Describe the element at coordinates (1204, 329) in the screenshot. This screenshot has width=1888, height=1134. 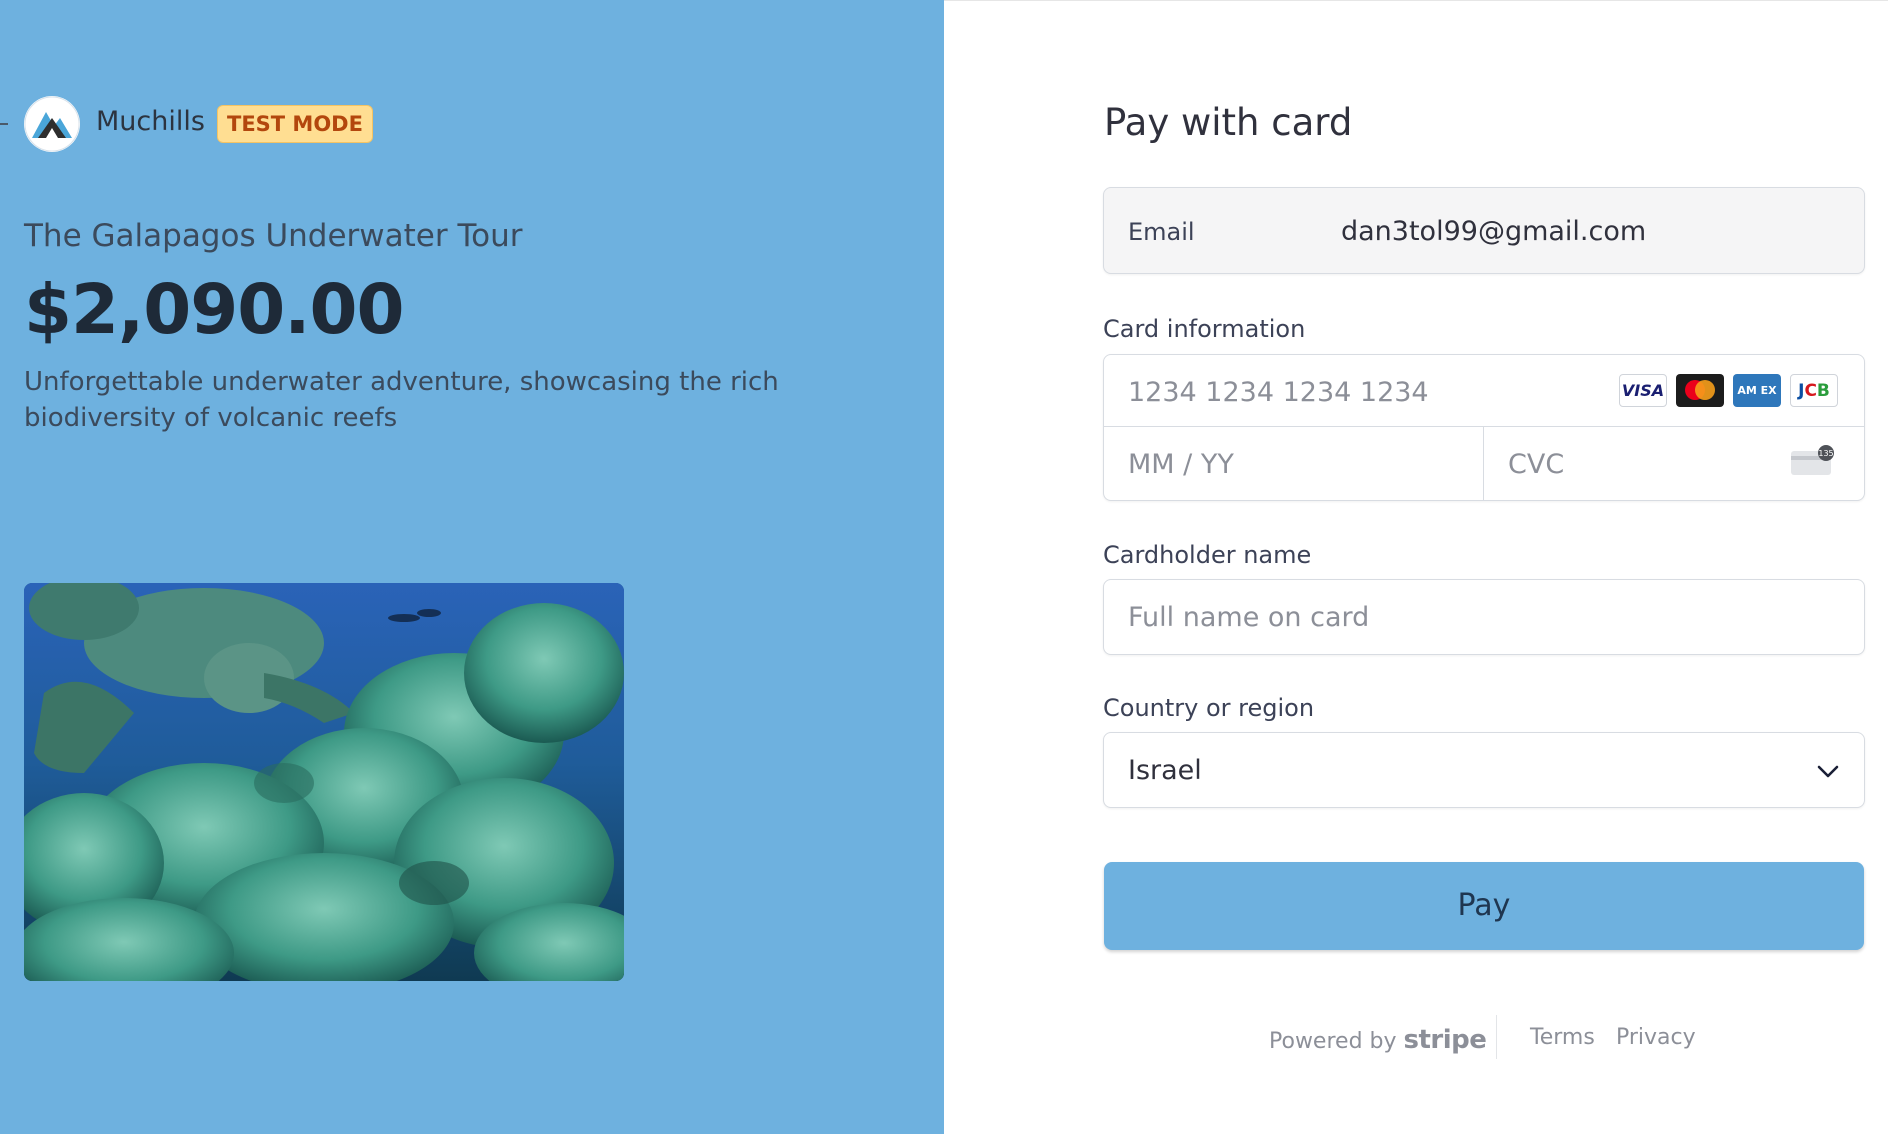
I see `card-information-label: Card information` at that location.